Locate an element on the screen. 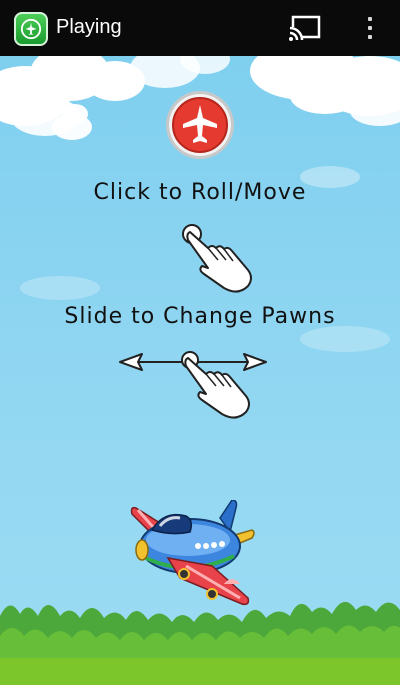 Image resolution: width=400 pixels, height=685 pixels. overflow-menu-icon is located at coordinates (370, 28).